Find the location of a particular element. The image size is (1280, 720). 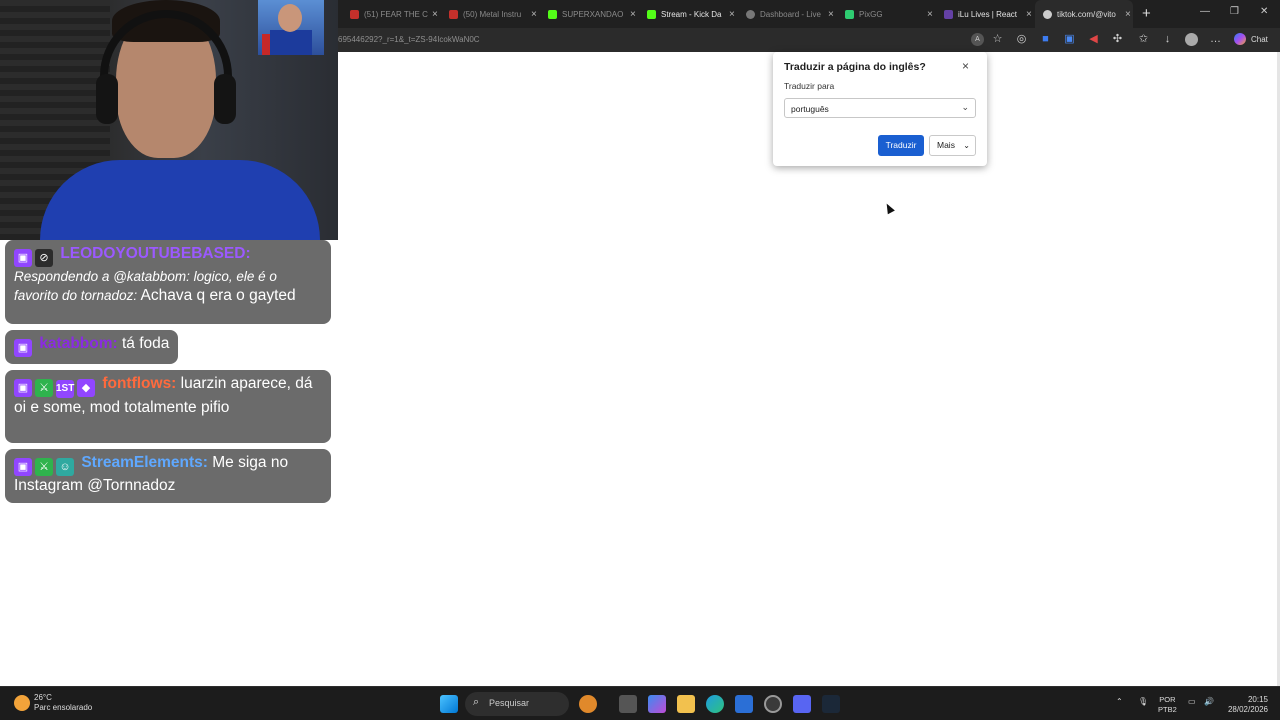

microphone-icon: 🎙 is located at coordinates (1143, 701).